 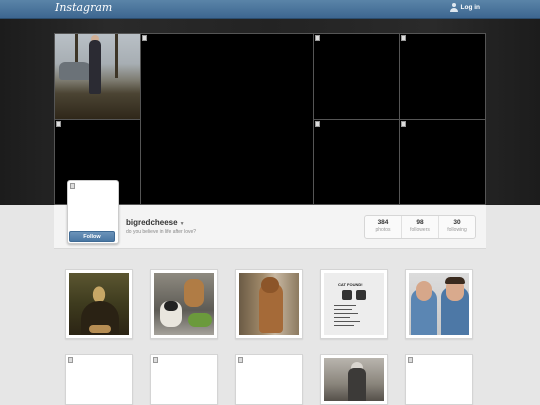 I want to click on photo-thumbnail: CAT FOUND!, so click(x=354, y=304).